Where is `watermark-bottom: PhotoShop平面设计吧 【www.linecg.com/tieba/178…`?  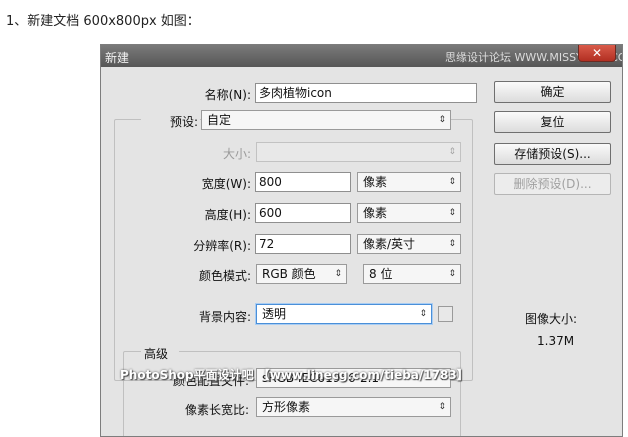 watermark-bottom: PhotoShop平面设计吧 【www.linecg.com/tieba/178… is located at coordinates (294, 375).